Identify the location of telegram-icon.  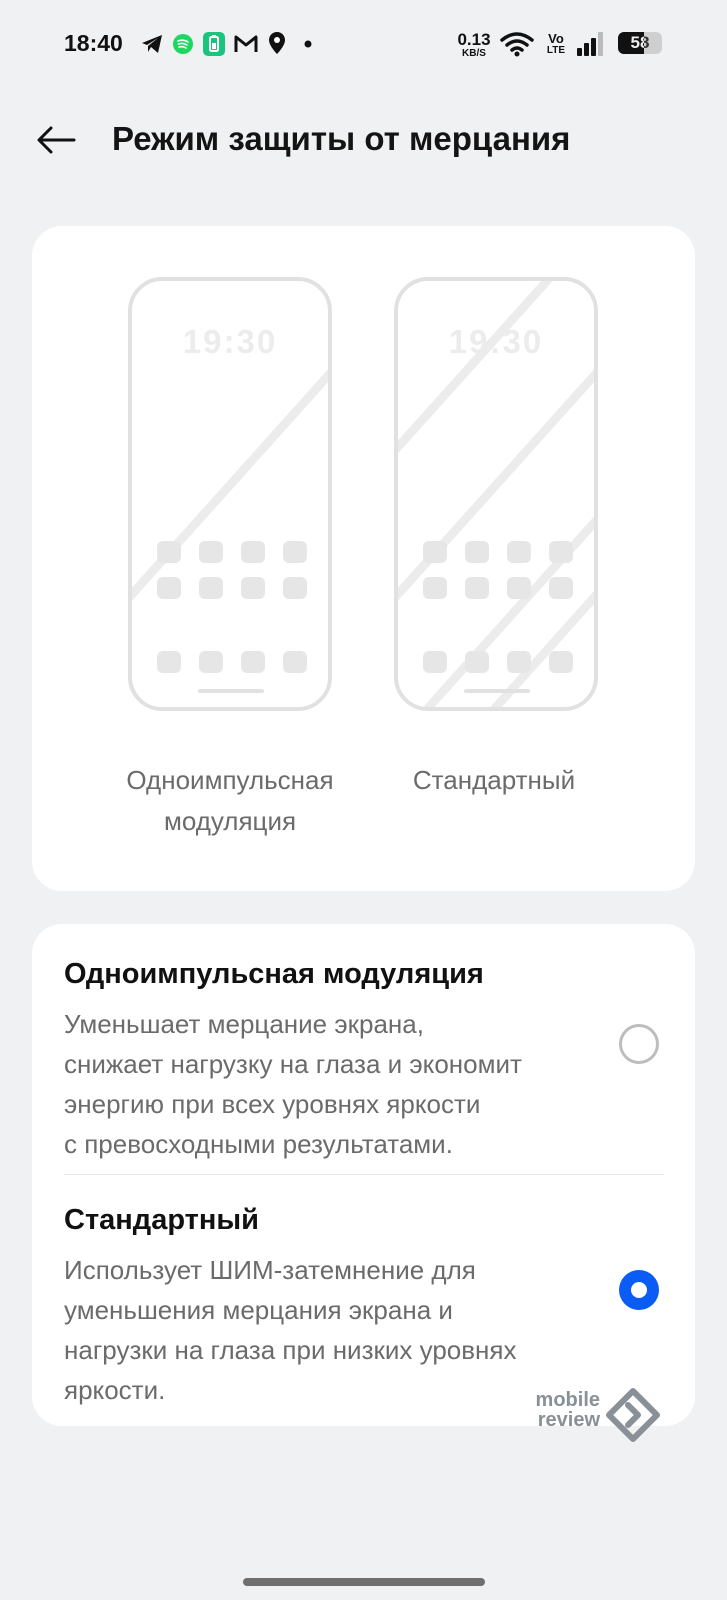
(152, 44).